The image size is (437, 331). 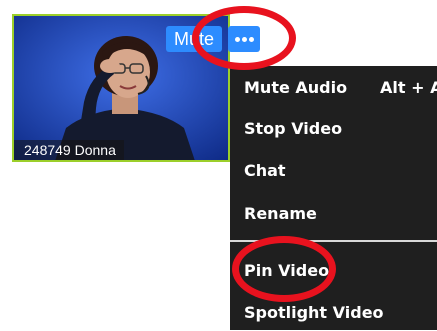 What do you see at coordinates (314, 312) in the screenshot?
I see `menu-item-label: Spotlight Video` at bounding box center [314, 312].